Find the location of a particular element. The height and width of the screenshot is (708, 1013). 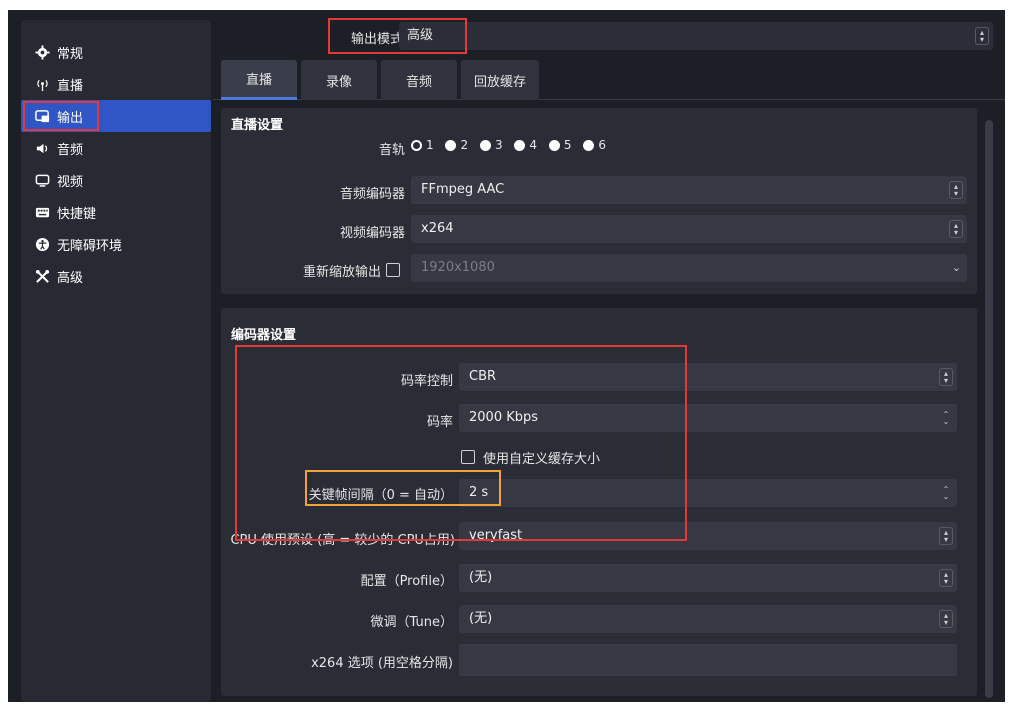

bitrate-spinbox: 2000 Kbps ⌃ ⌄ is located at coordinates (708, 418).